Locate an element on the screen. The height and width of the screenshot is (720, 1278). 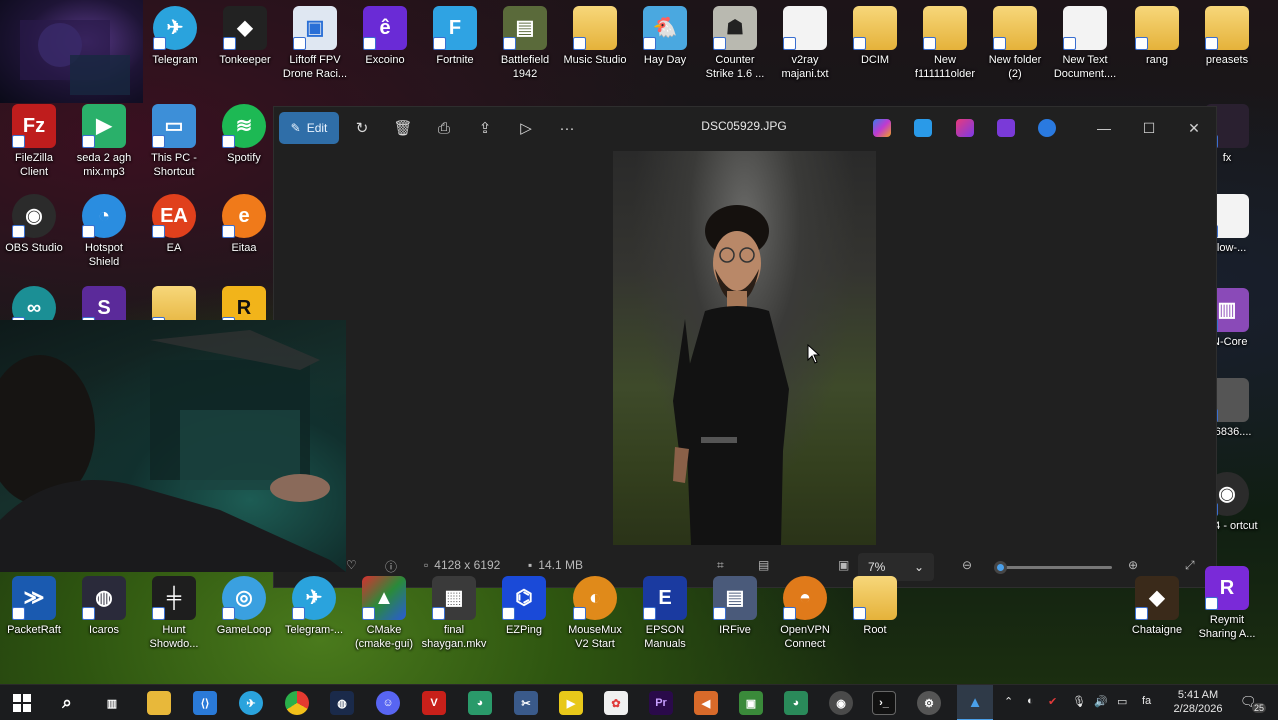
desktop-icon-cmake: ▲ CMake (cmake-gui) is located at coordinates (384, 613).